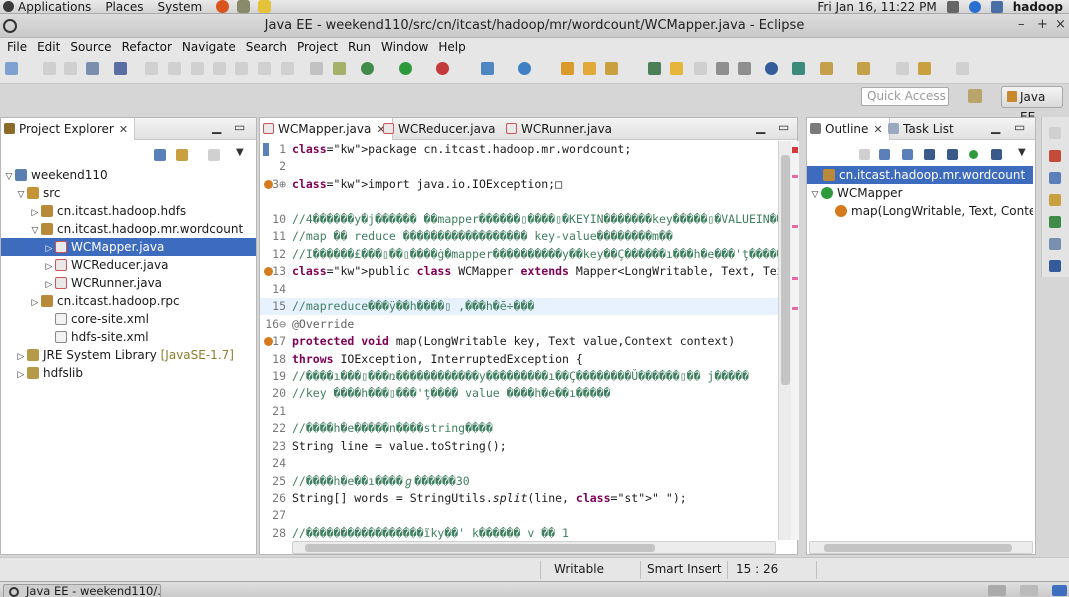  What do you see at coordinates (1055, 178) in the screenshot?
I see `console-view-icon` at bounding box center [1055, 178].